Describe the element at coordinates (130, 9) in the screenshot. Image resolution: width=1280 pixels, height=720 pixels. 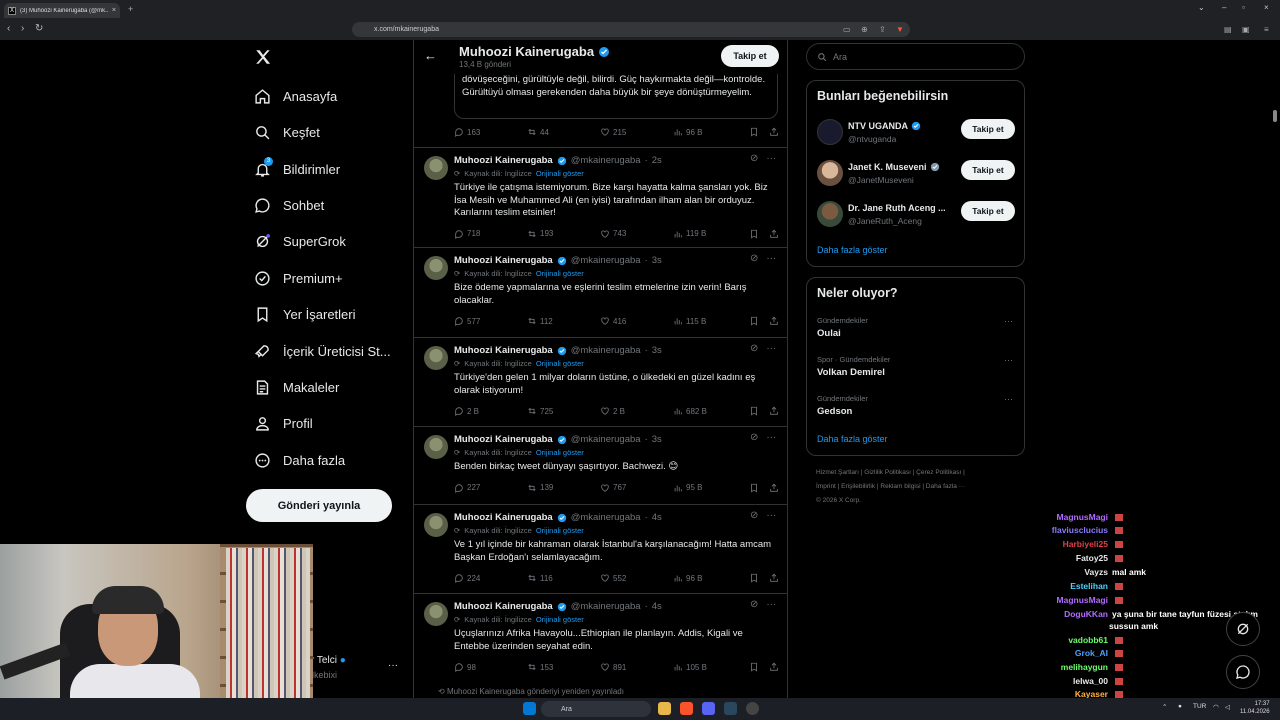
I see `new-tab-icon: +` at that location.